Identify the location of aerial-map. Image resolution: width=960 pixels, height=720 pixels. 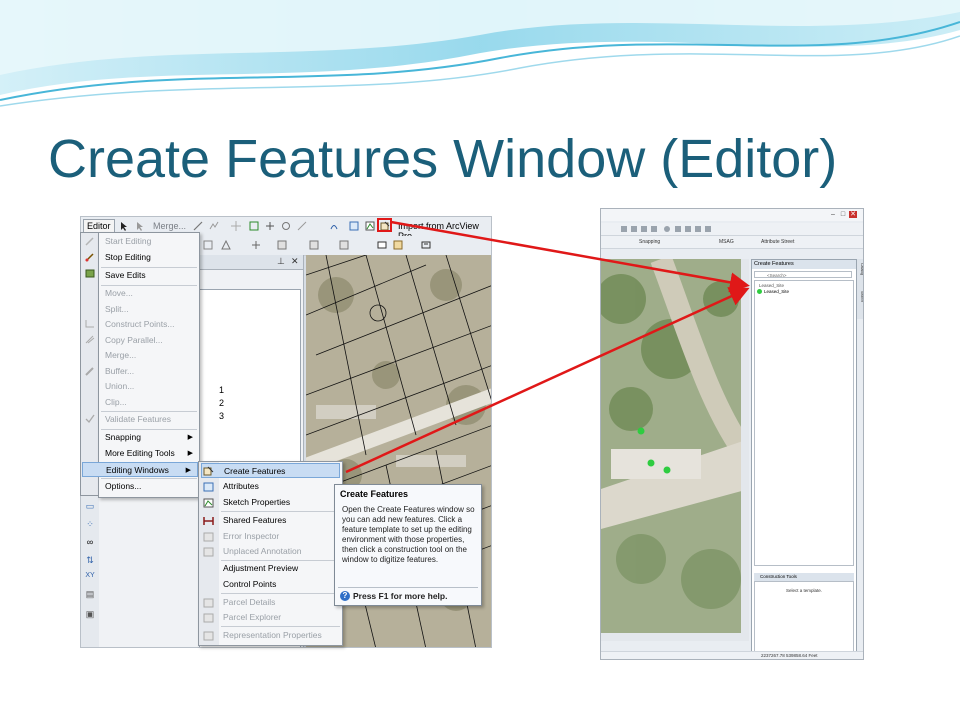
(675, 446).